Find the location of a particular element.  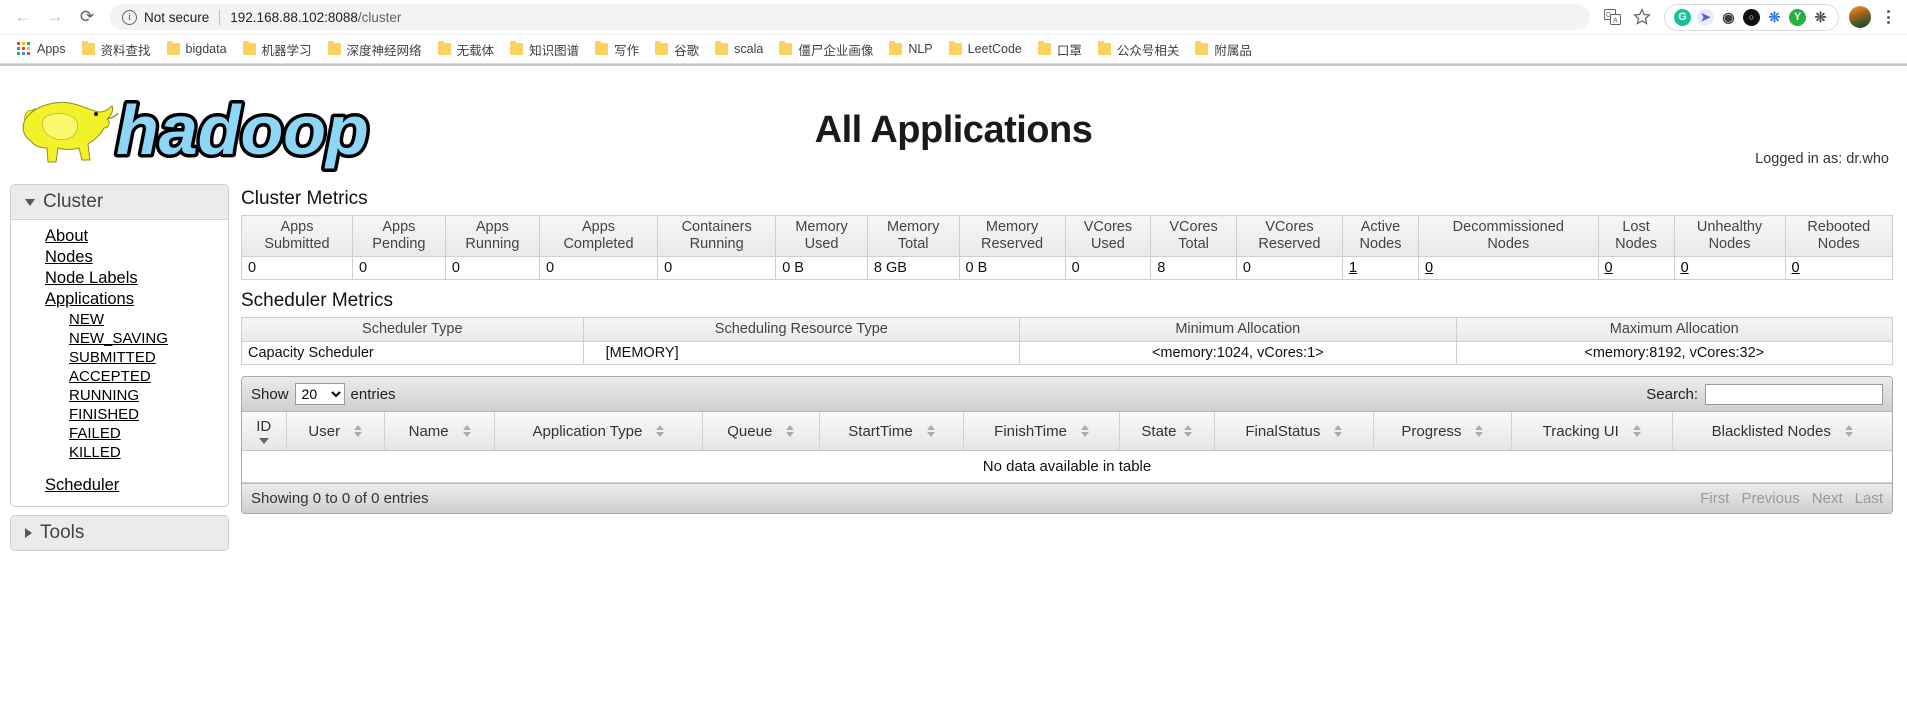

bookmark-label: 口罩 is located at coordinates (1069, 50).